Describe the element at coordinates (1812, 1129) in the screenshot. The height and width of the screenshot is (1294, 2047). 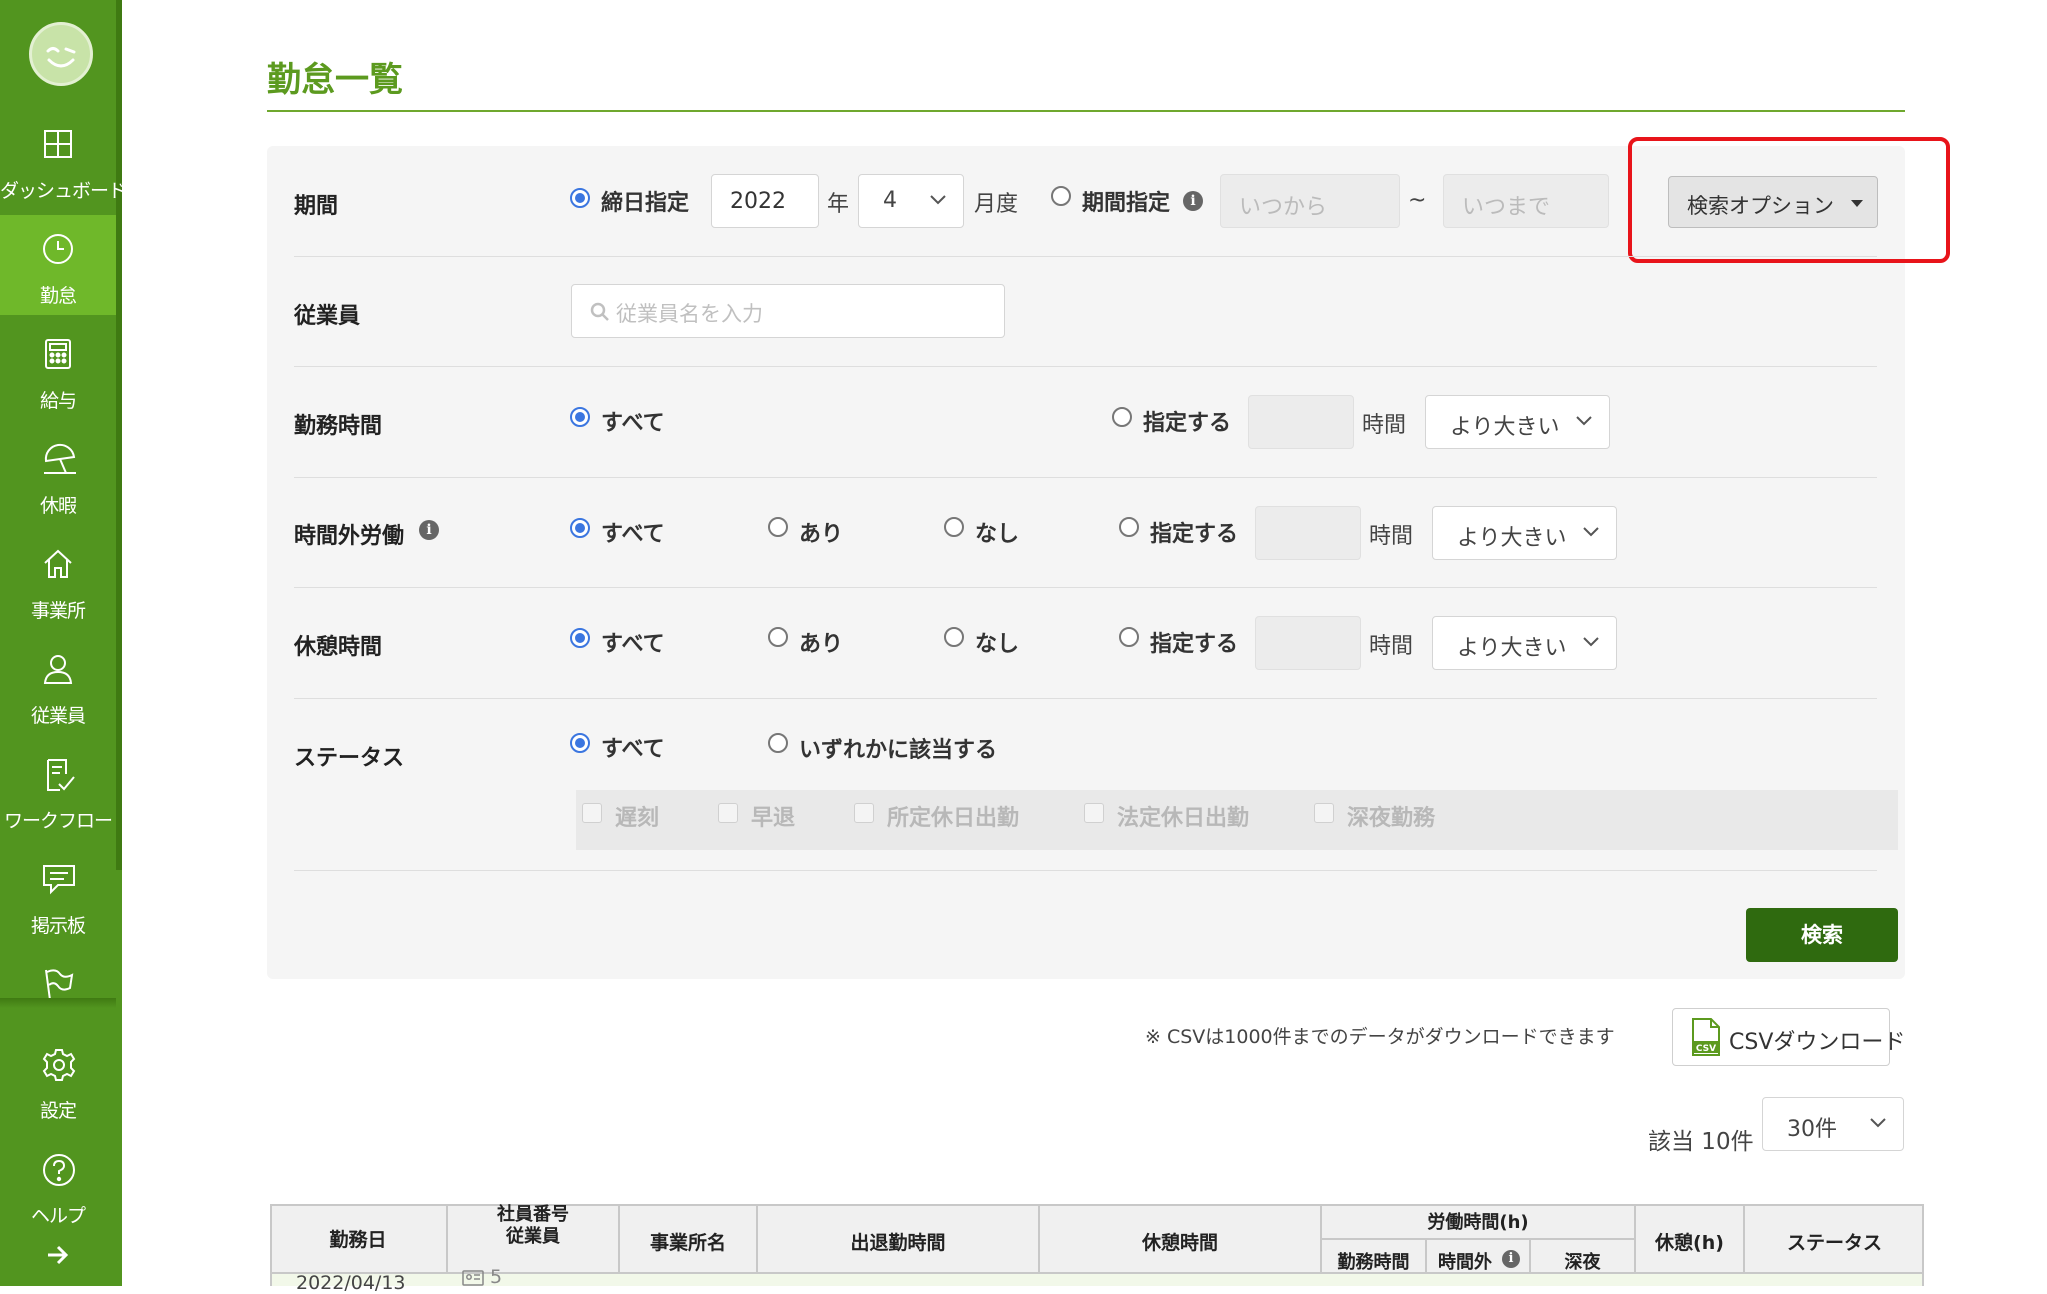
I see `per-page-value: 30件` at that location.